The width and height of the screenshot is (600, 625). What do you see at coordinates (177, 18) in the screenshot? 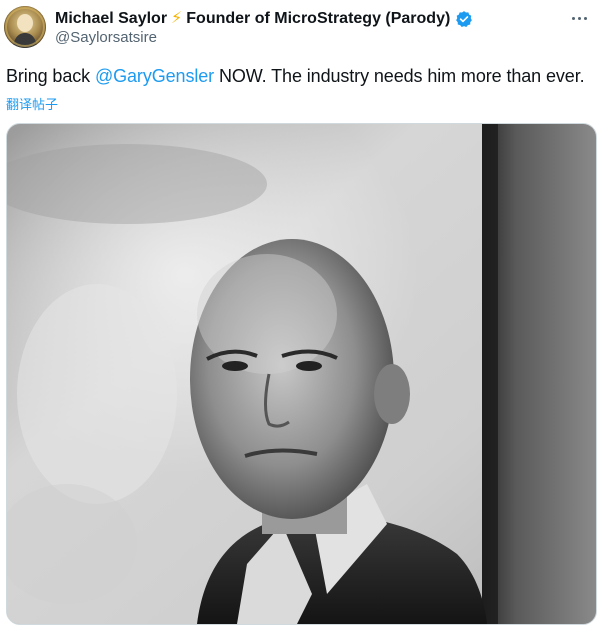
I see `lightning-bolt-icon: ⚡` at bounding box center [177, 18].